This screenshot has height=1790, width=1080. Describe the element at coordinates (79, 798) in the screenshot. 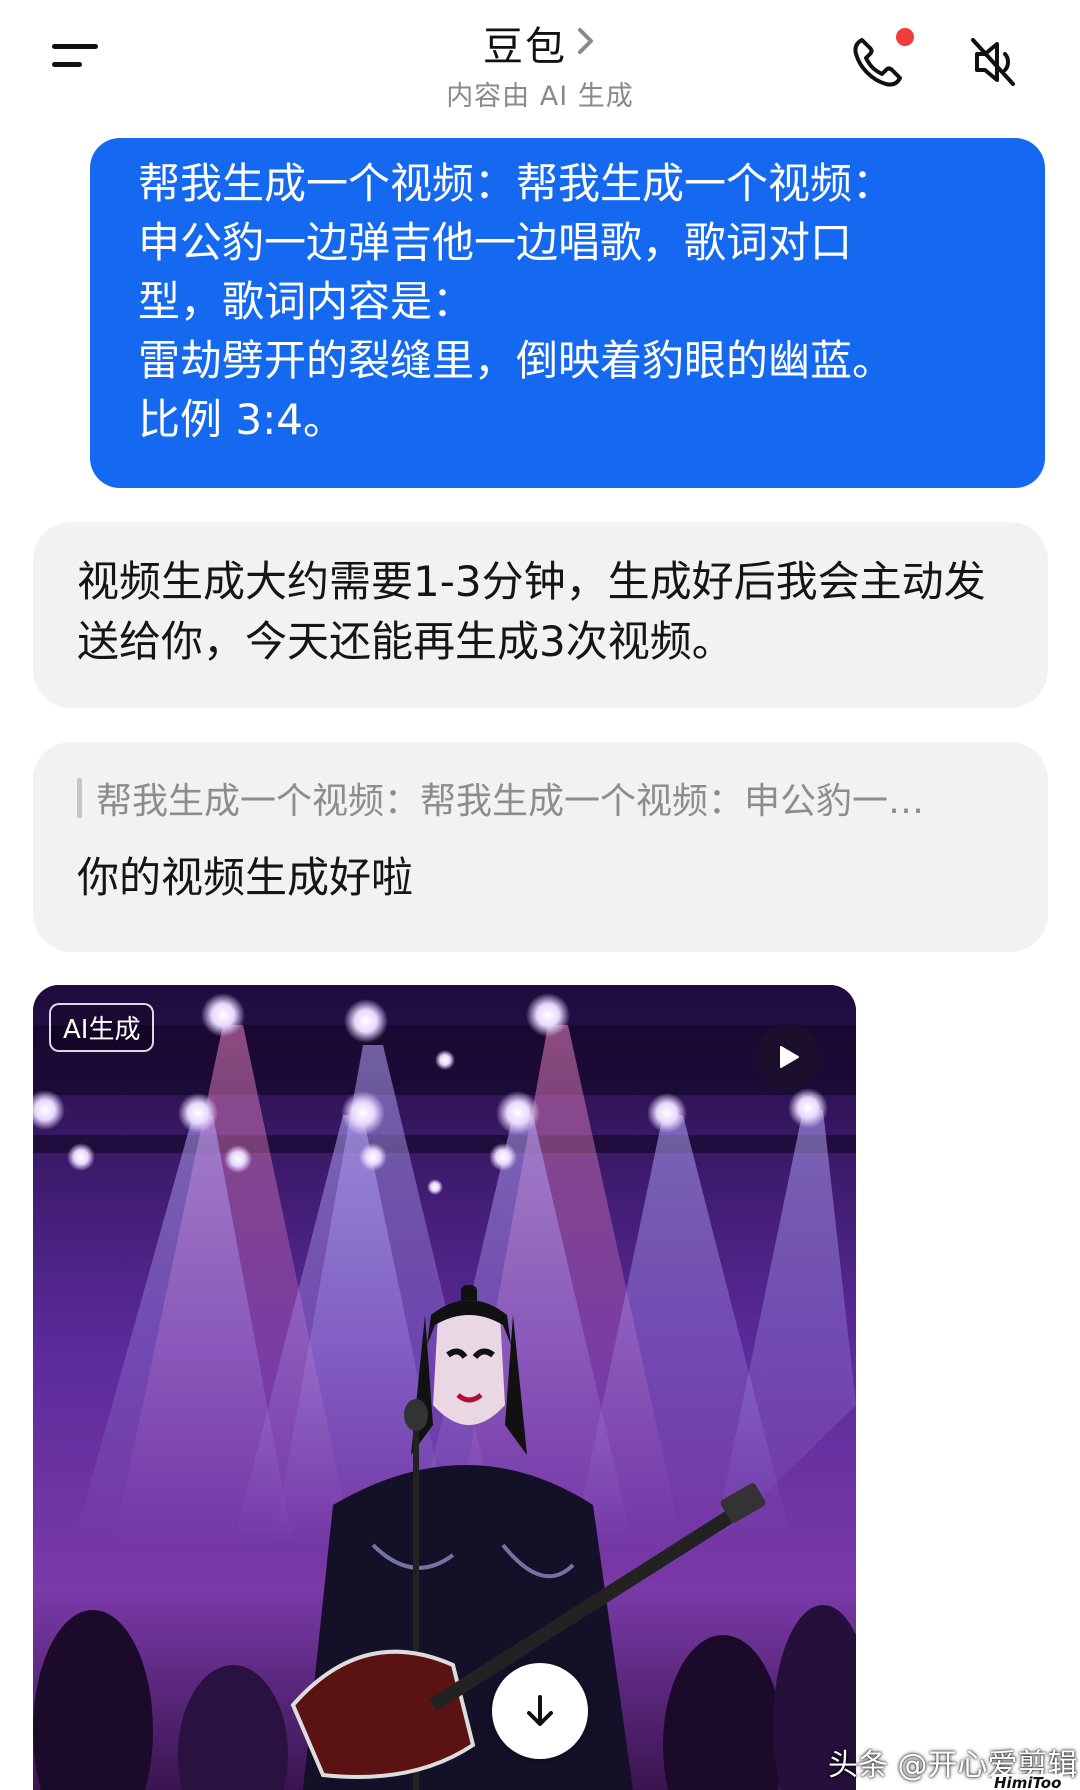

I see `quote-bar` at that location.